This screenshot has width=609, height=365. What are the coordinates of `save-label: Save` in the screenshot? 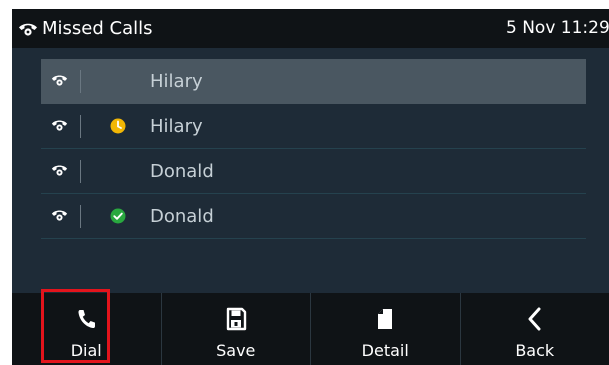 It's located at (236, 350).